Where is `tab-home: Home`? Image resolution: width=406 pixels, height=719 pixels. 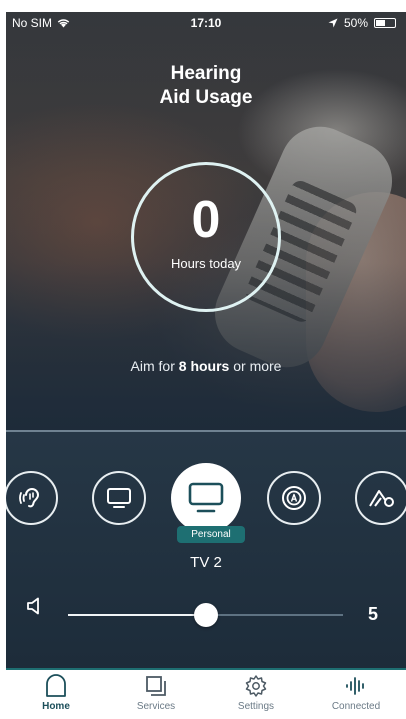
tab-home: Home is located at coordinates (56, 694).